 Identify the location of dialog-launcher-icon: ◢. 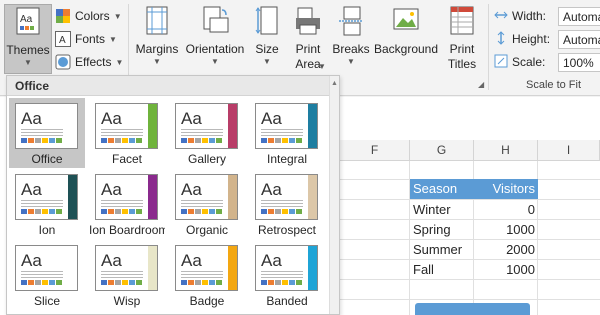
(481, 84).